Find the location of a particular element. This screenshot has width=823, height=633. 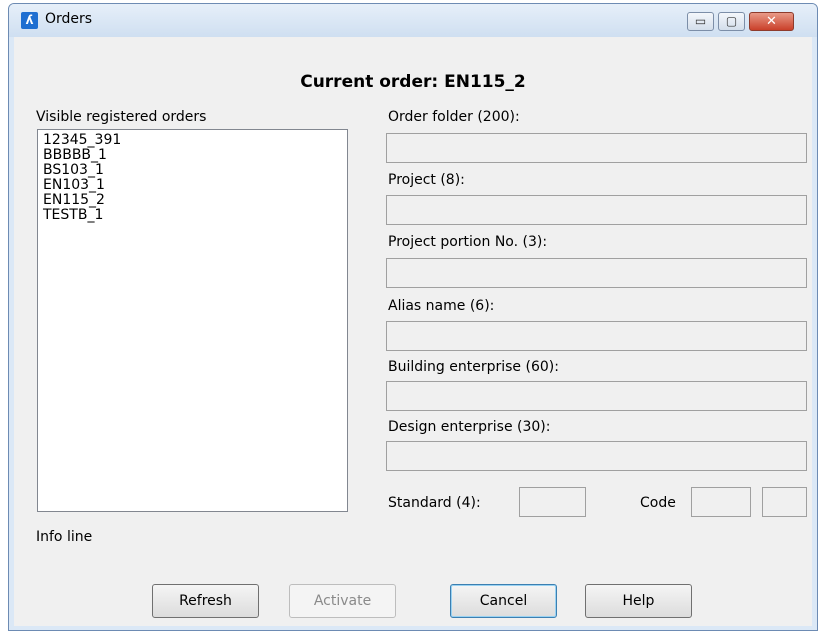

close-icon: ✕ is located at coordinates (771, 21).